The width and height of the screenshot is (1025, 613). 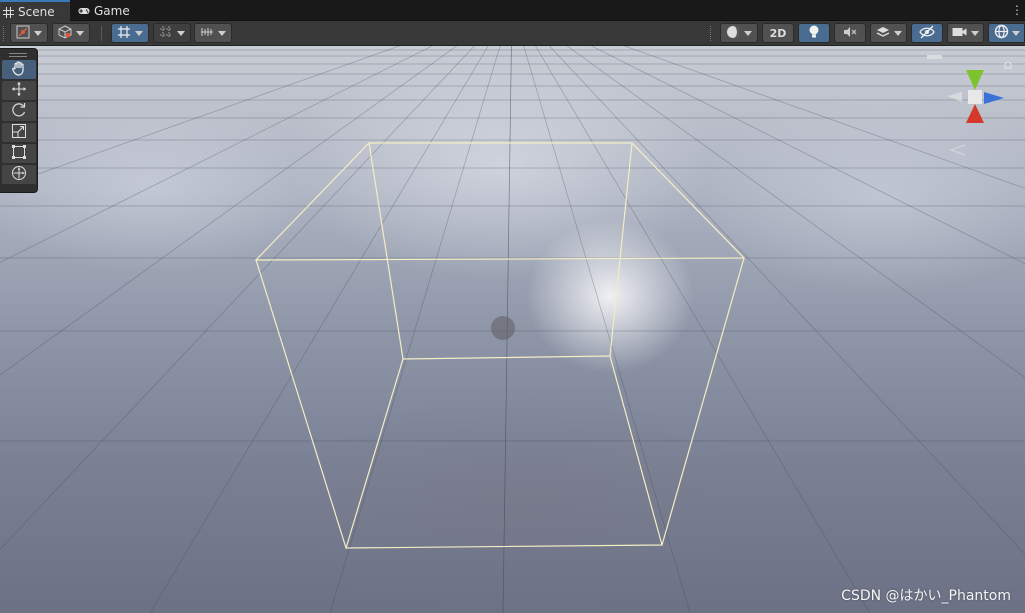 I want to click on gizmo-globe-icon, so click(x=1001, y=33).